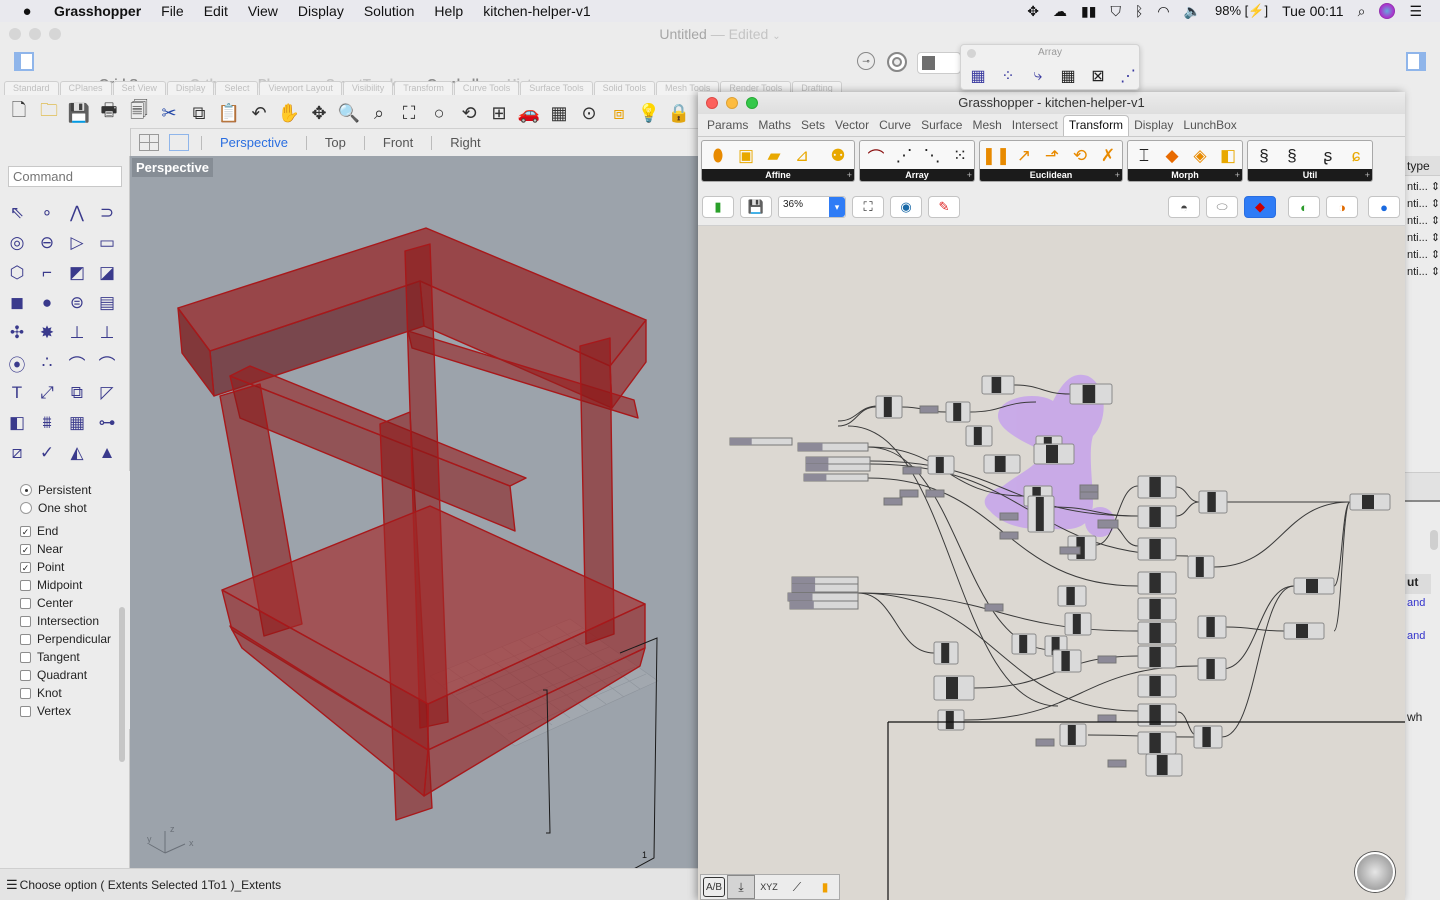 The image size is (1440, 900). Describe the element at coordinates (51, 585) in the screenshot. I see `osnap-midpoint: Midpoint` at that location.